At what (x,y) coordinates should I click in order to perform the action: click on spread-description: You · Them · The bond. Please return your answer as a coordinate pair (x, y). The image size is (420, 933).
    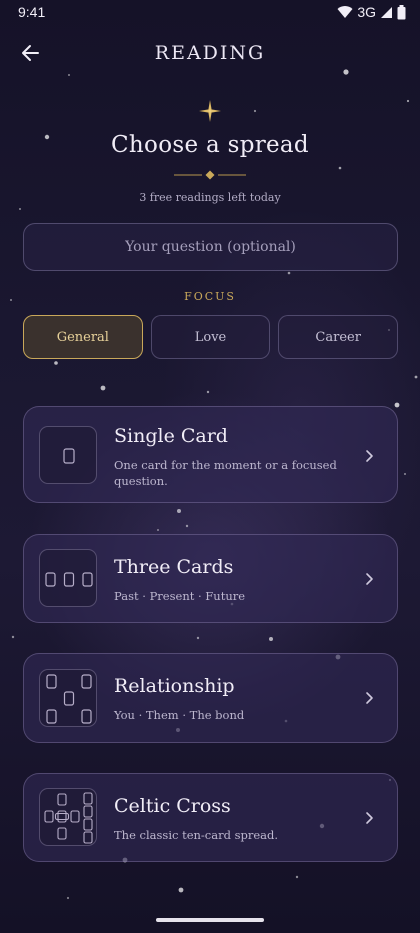
    Looking at the image, I should click on (179, 715).